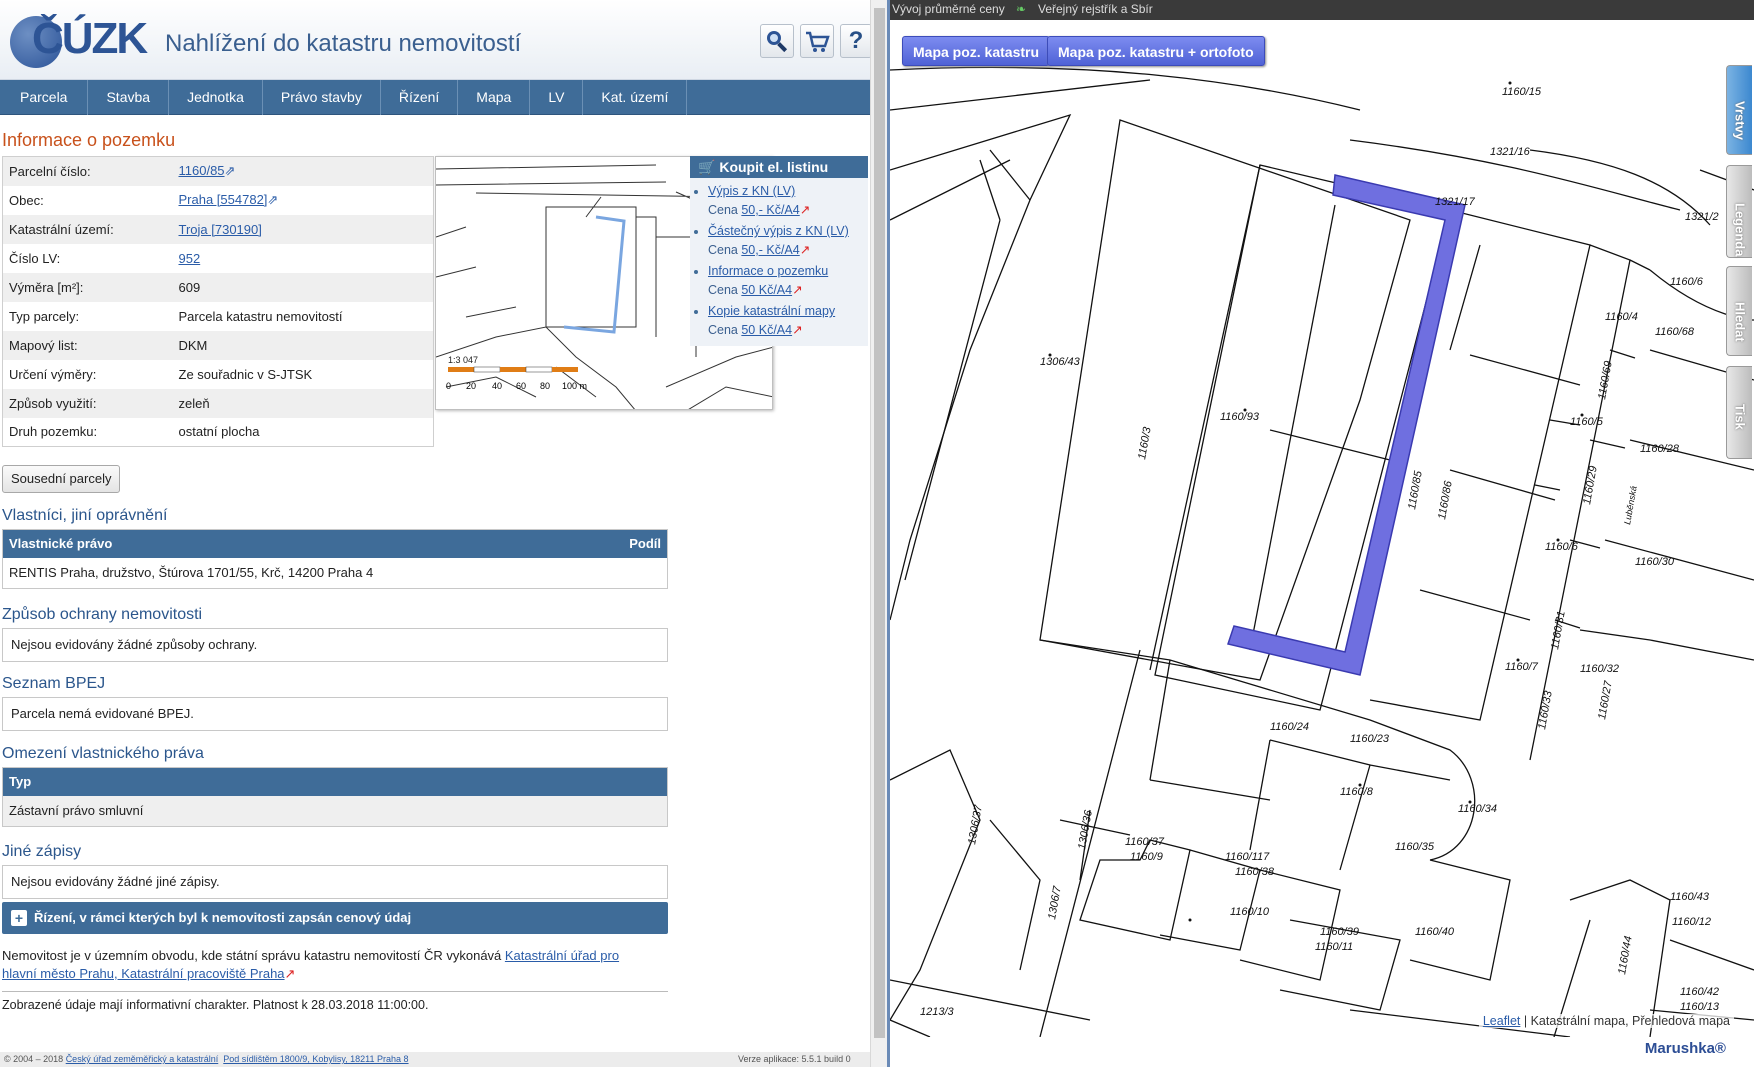  Describe the element at coordinates (35, 258) in the screenshot. I see `info-key: Číslo LV:` at that location.